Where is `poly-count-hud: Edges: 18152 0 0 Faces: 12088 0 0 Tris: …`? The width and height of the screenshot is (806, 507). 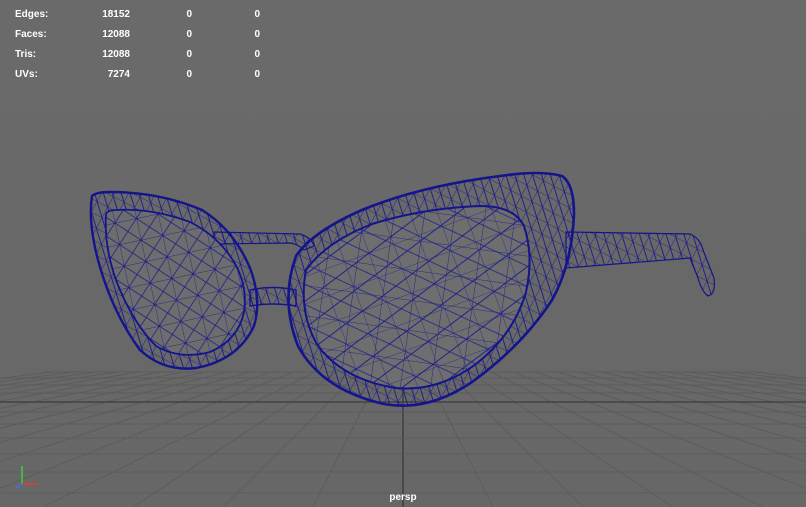
poly-count-hud: Edges: 18152 0 0 Faces: 12088 0 0 Tris: … is located at coordinates (137, 44).